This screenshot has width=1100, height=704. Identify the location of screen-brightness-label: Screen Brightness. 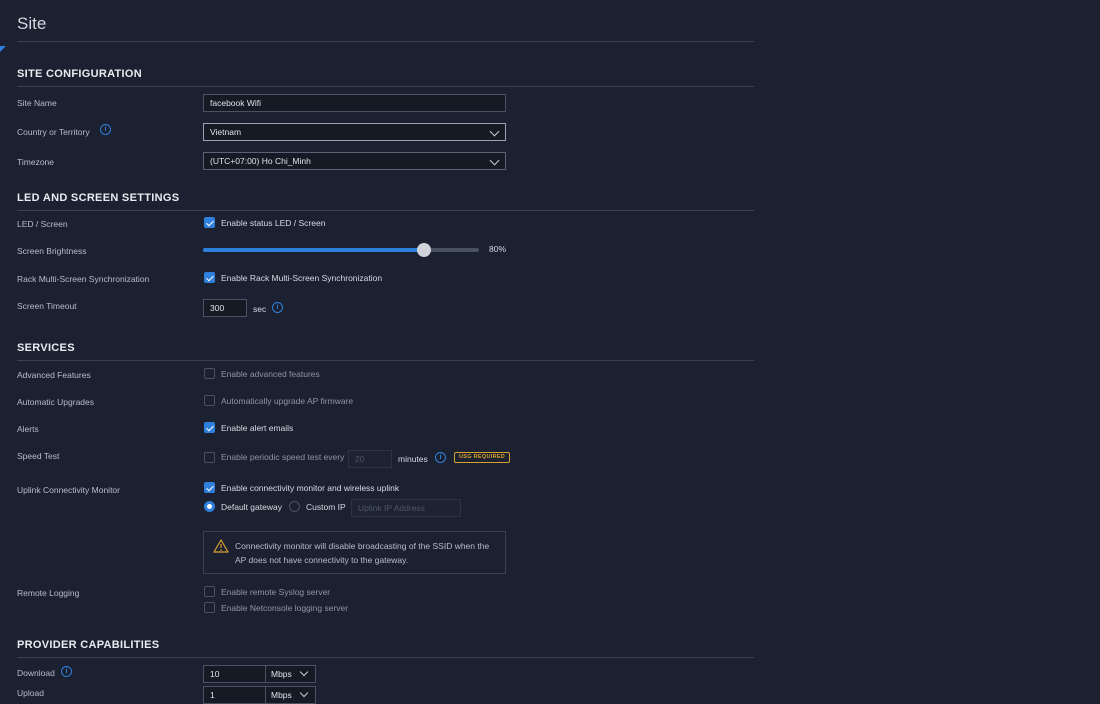
(52, 251).